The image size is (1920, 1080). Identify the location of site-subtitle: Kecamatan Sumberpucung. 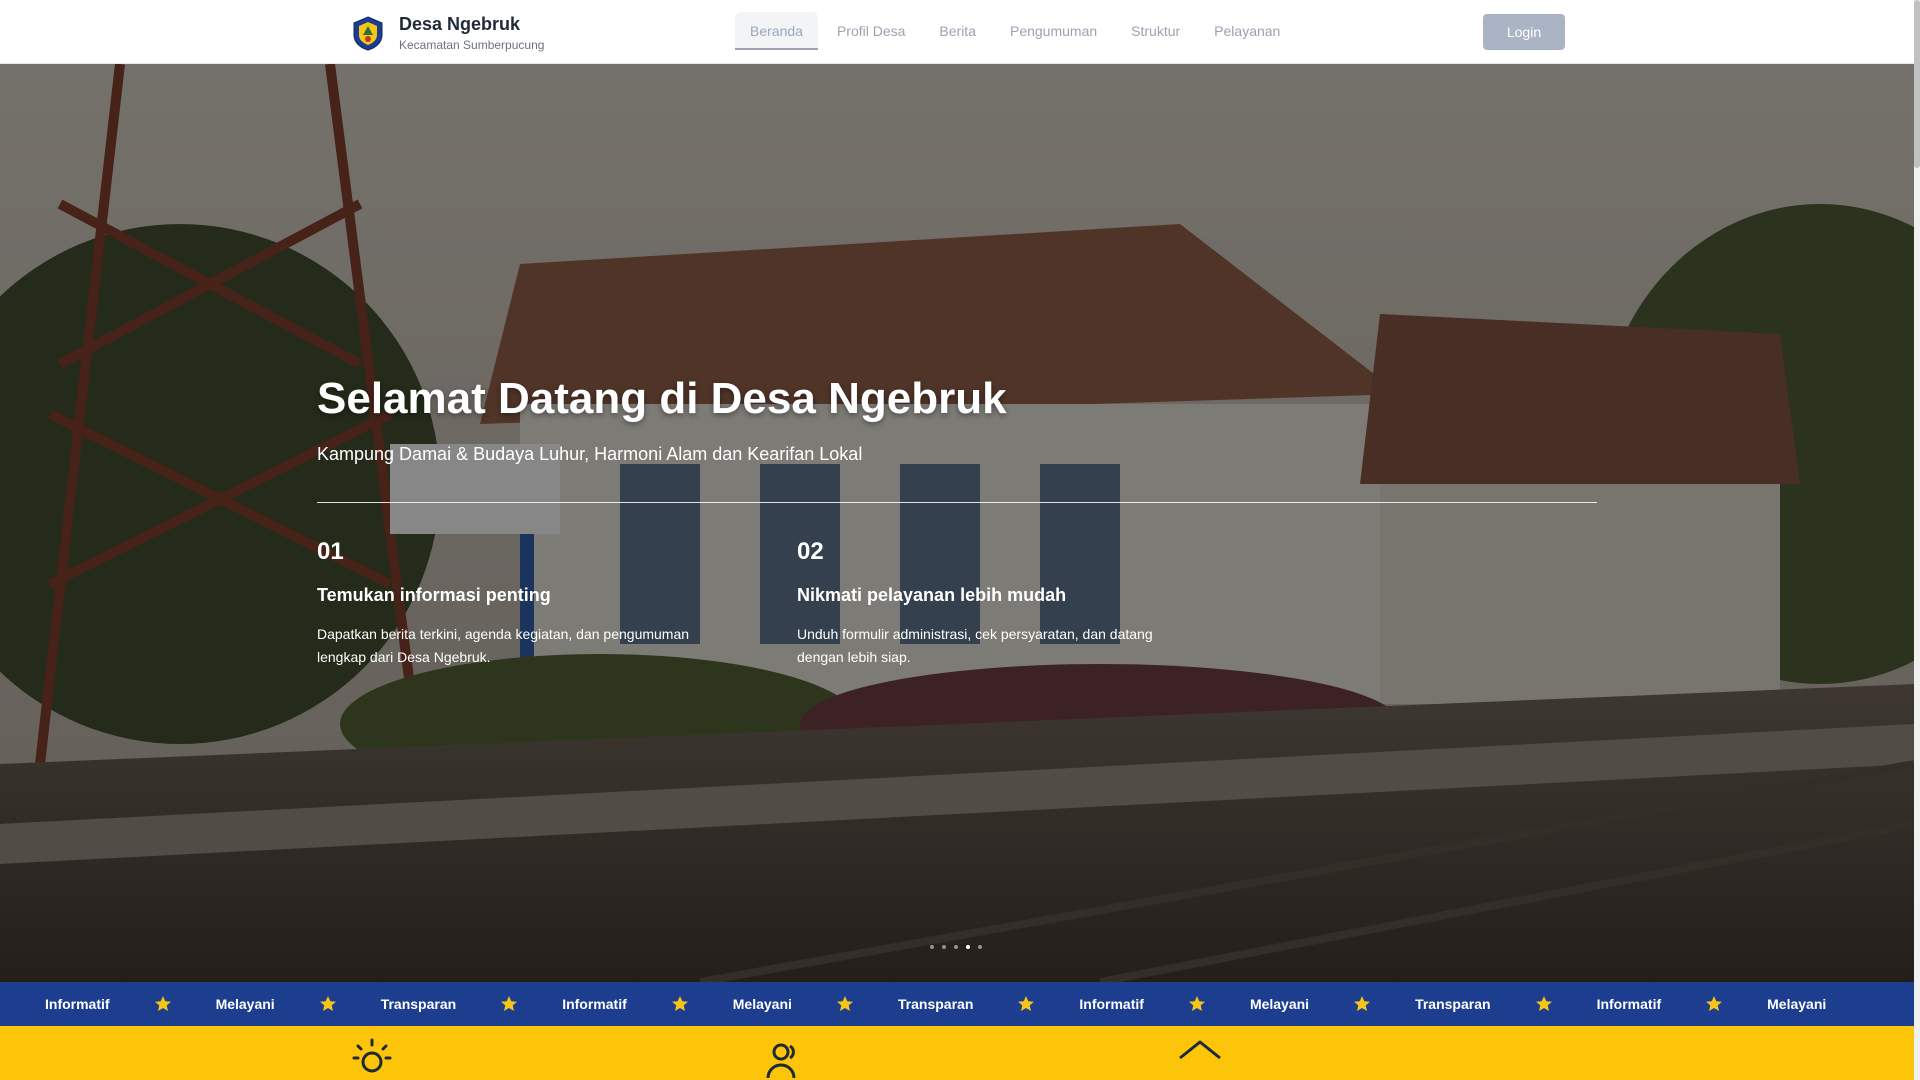
(472, 45).